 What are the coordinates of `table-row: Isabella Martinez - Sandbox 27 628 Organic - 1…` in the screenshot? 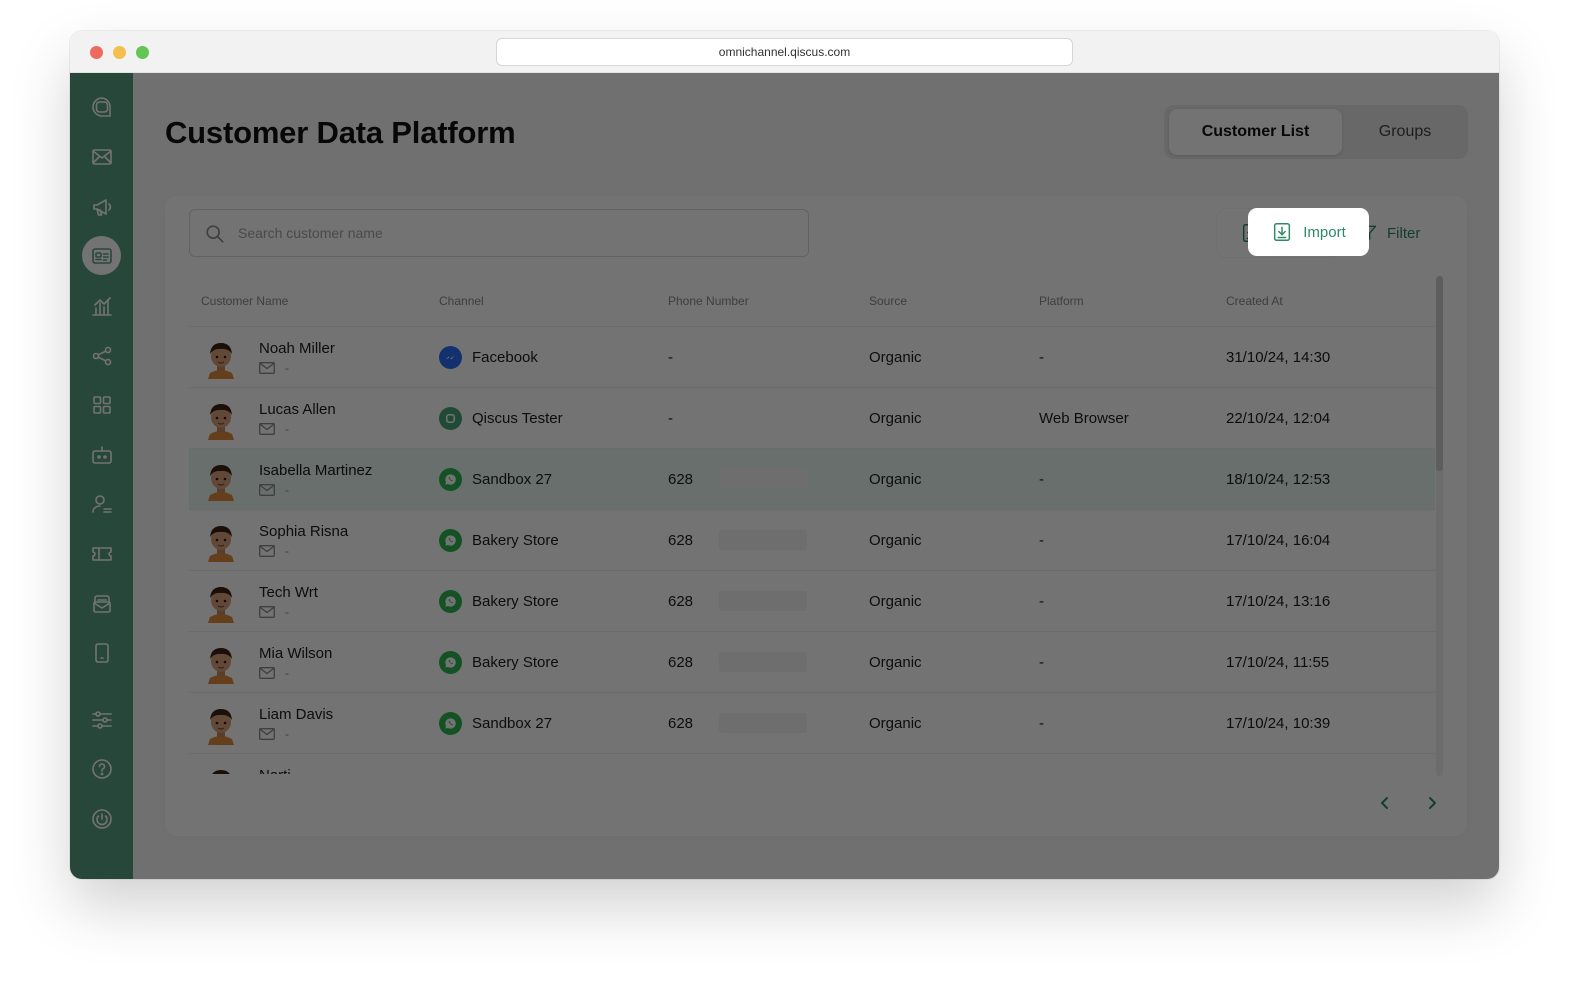 It's located at (812, 478).